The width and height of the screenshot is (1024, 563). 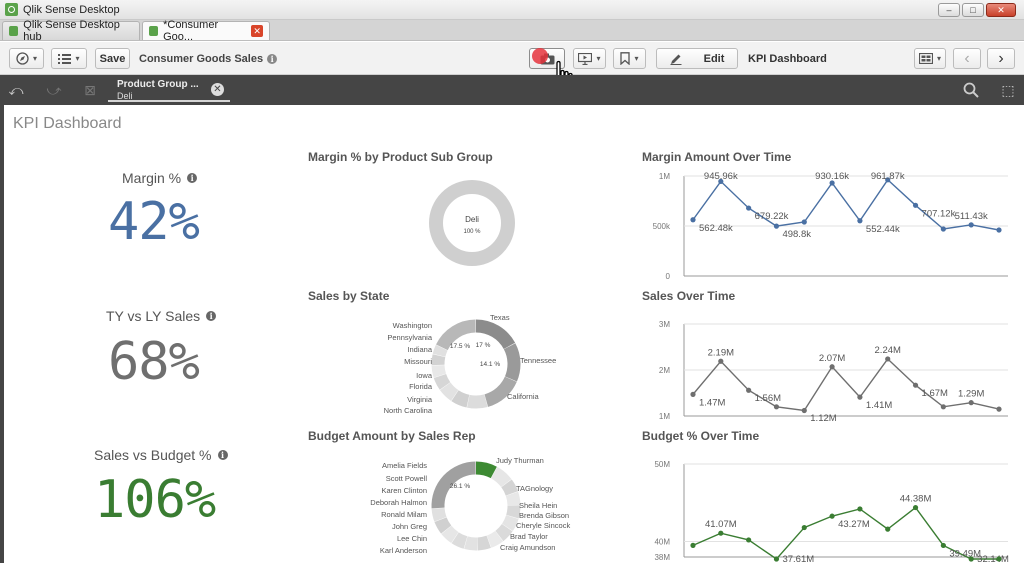 I want to click on data-label: 2.07M, so click(x=832, y=358).